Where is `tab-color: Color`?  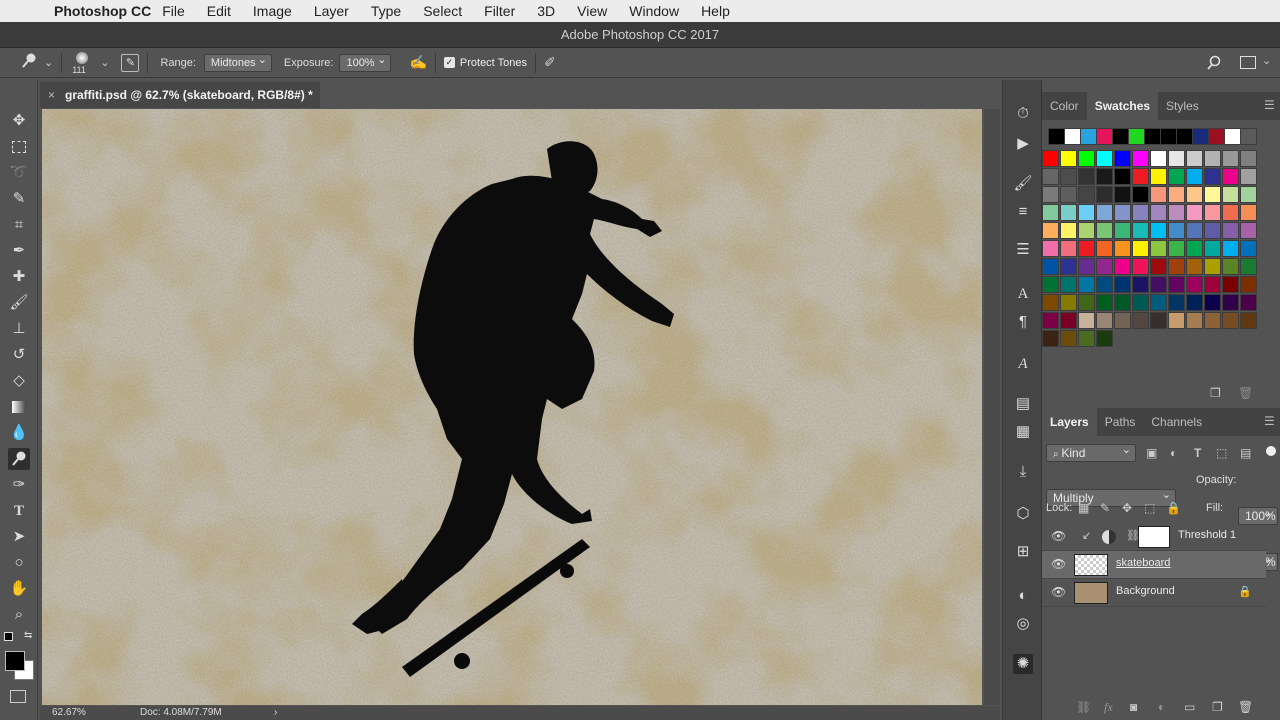
tab-color: Color is located at coordinates (1064, 106).